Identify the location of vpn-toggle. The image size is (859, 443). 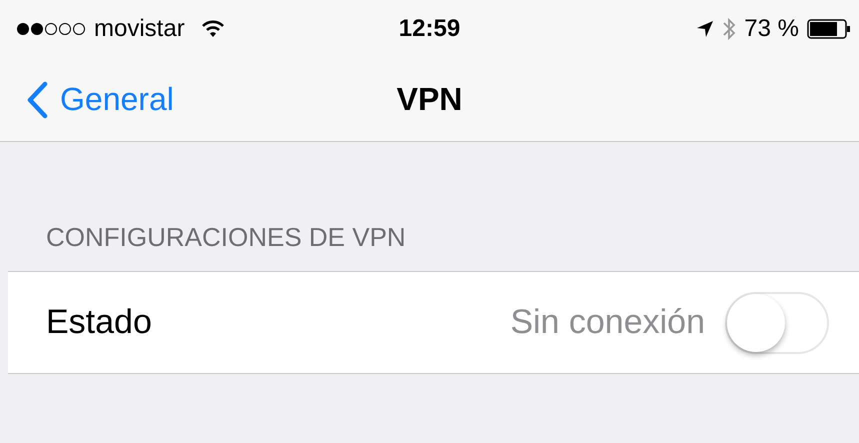
(777, 323).